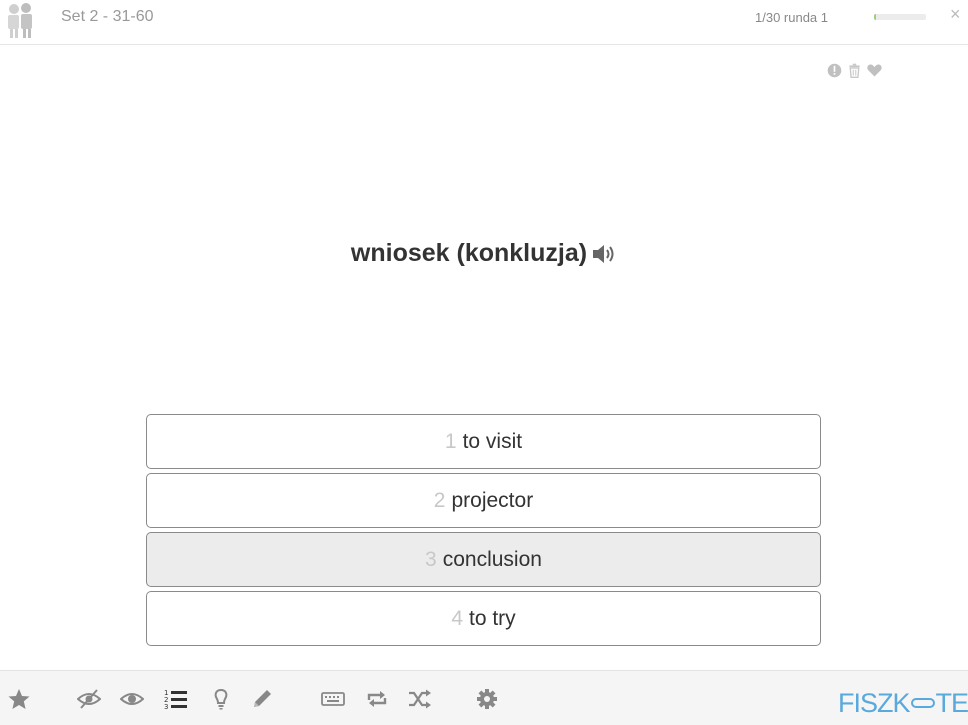 The image size is (968, 725). I want to click on answer-number: 4, so click(457, 618).